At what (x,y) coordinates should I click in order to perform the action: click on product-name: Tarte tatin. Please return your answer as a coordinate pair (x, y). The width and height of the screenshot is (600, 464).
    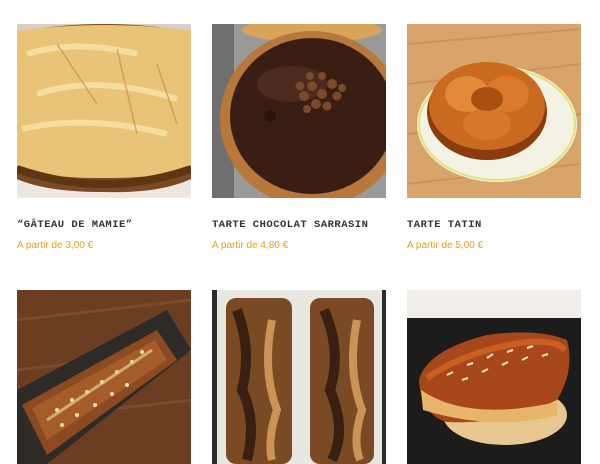
    Looking at the image, I should click on (494, 225).